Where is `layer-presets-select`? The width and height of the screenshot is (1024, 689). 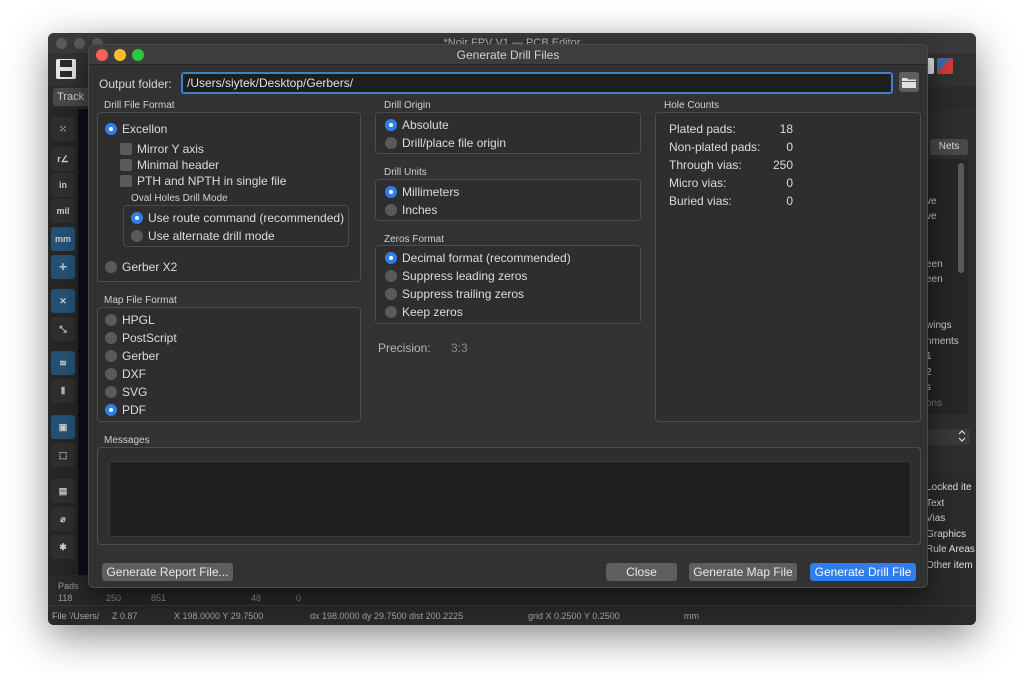 layer-presets-select is located at coordinates (948, 437).